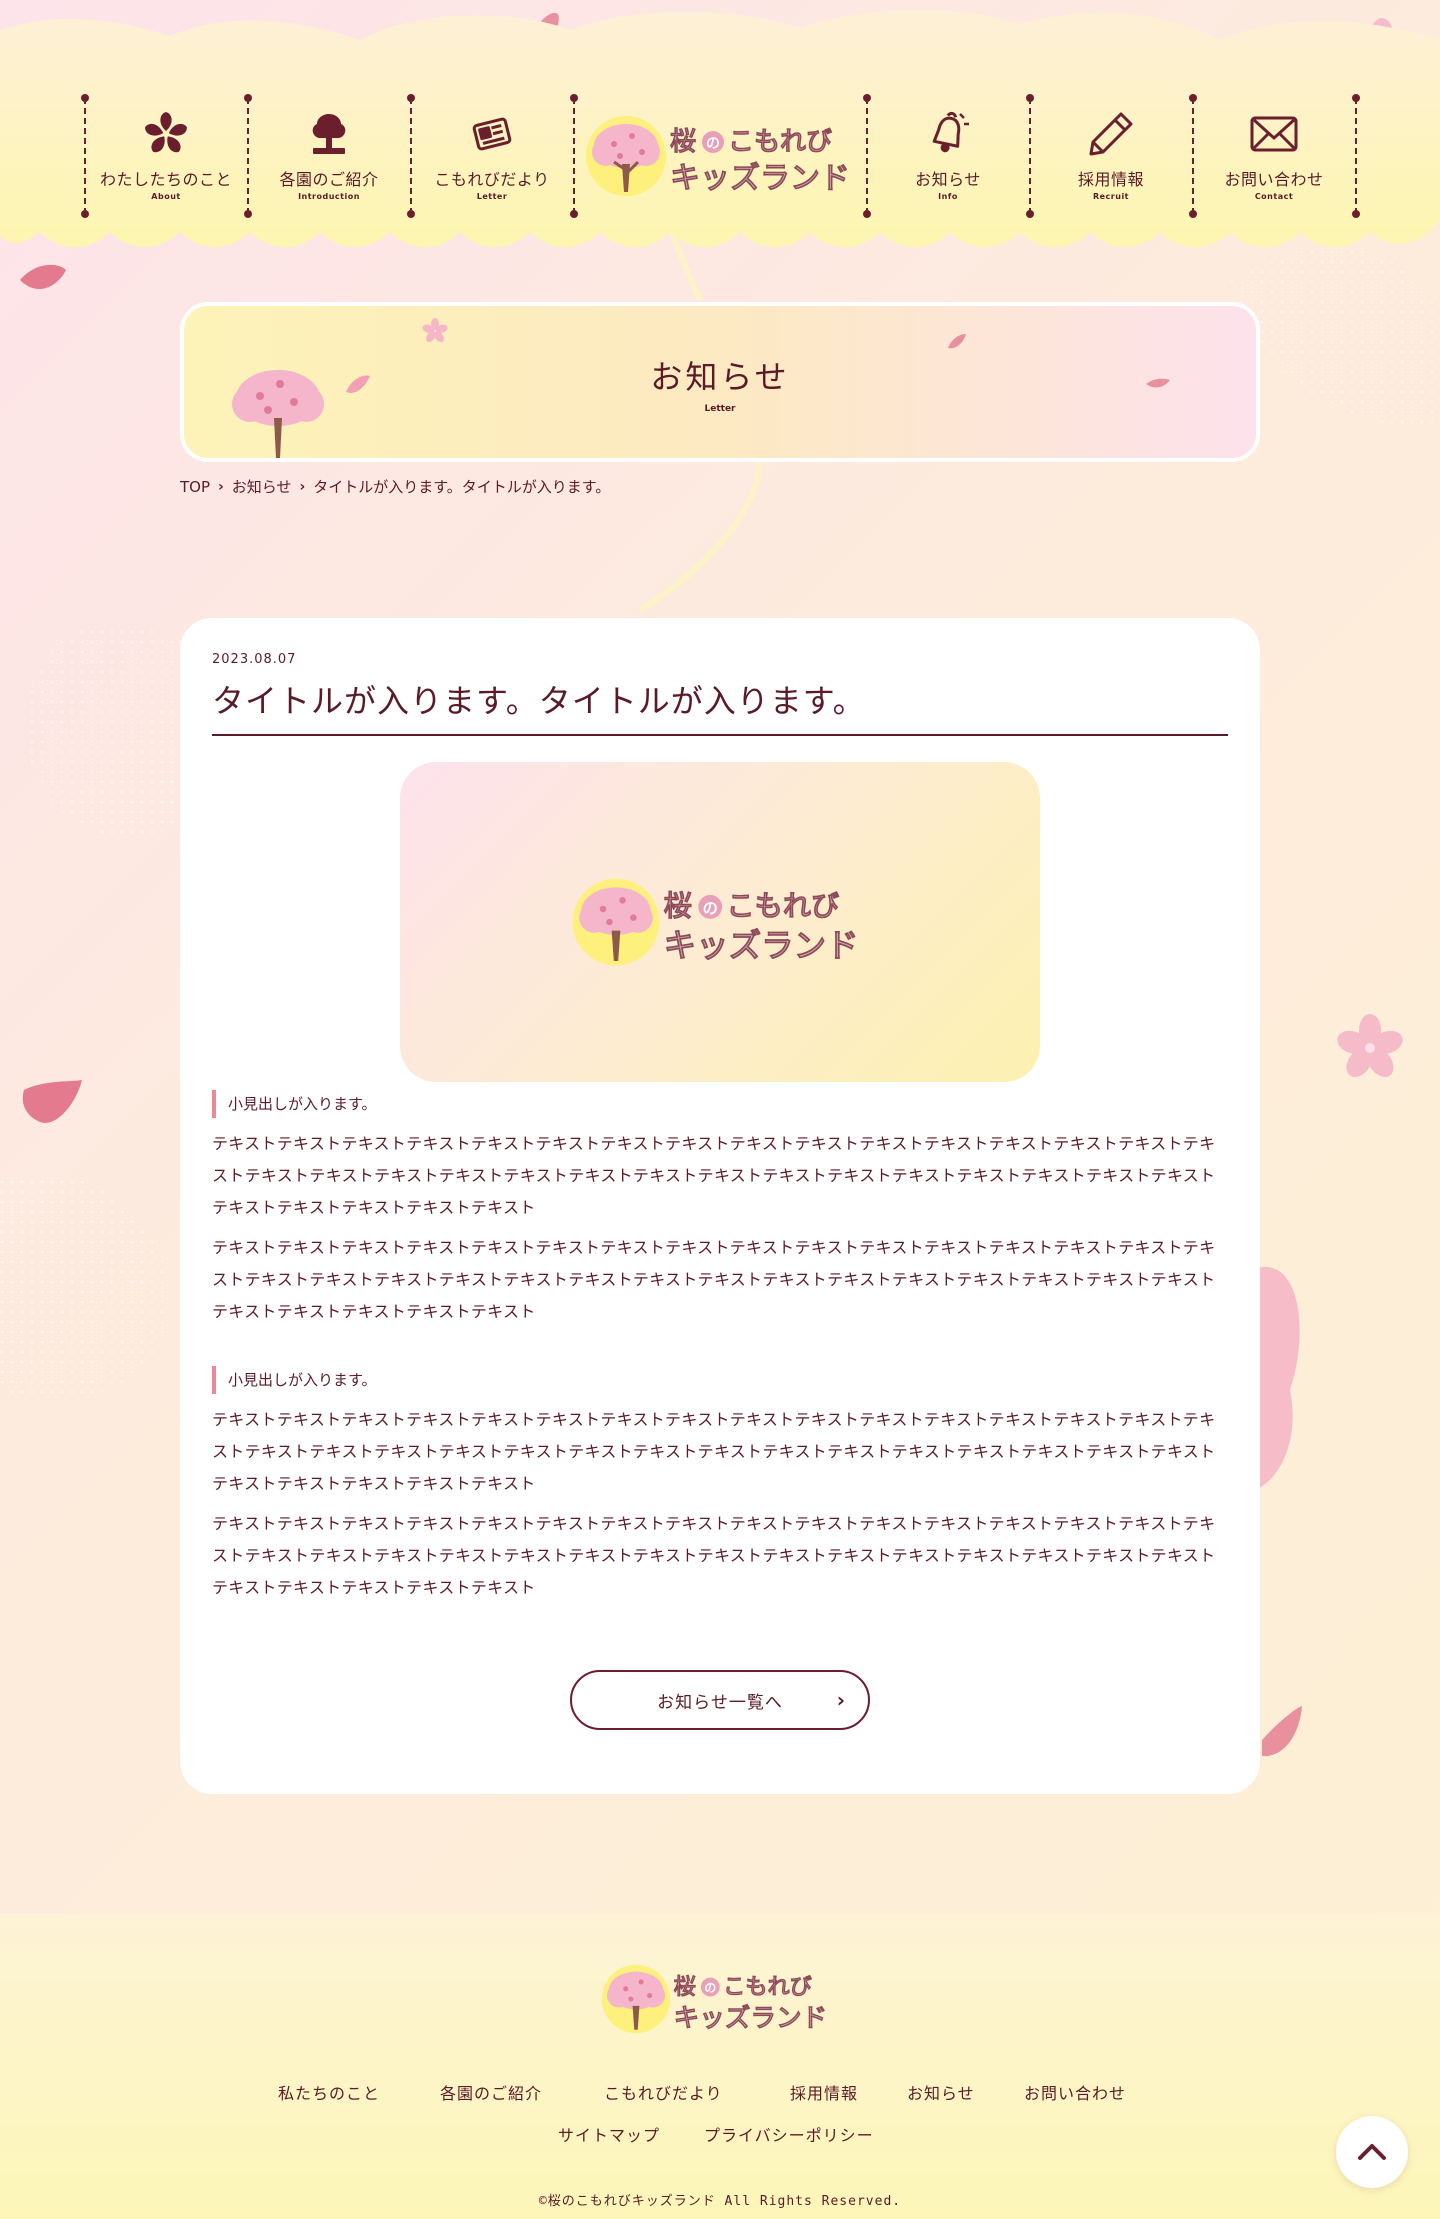 This screenshot has width=1440, height=2219. I want to click on nav-item-contact: お問い合わせ Contact, so click(1274, 156).